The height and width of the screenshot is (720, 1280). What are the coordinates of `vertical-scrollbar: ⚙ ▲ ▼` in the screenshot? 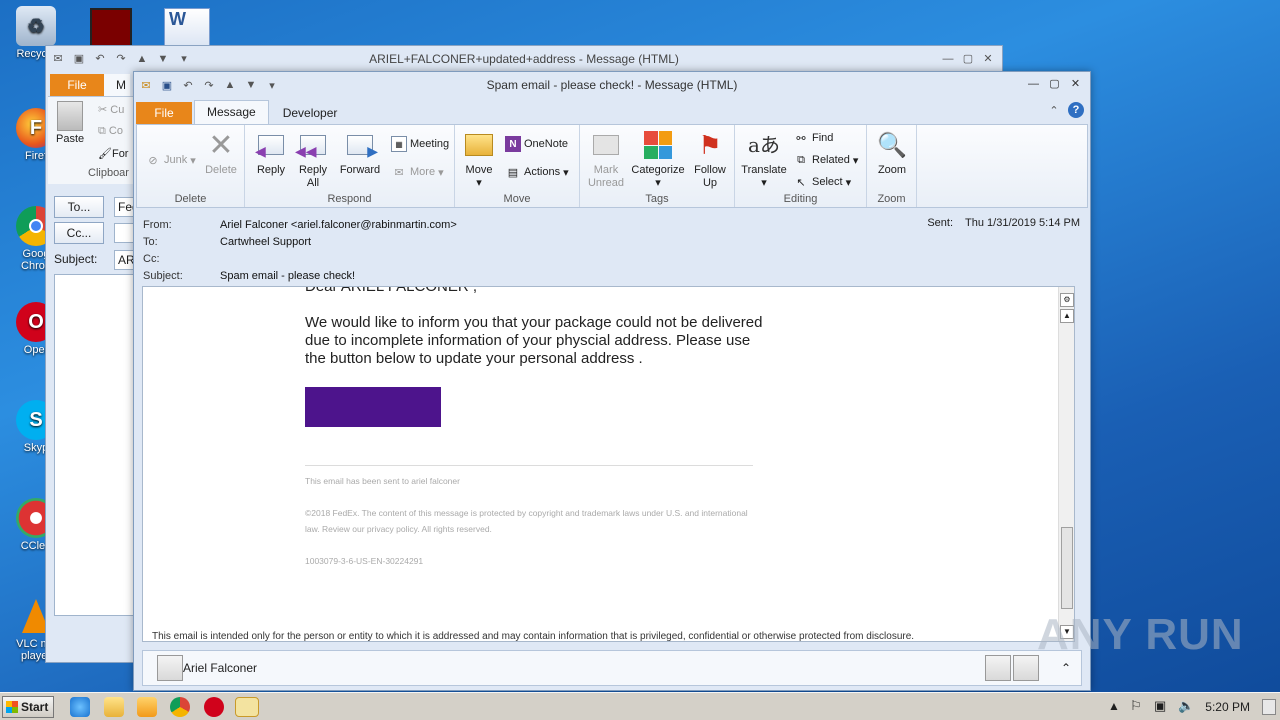 It's located at (1066, 464).